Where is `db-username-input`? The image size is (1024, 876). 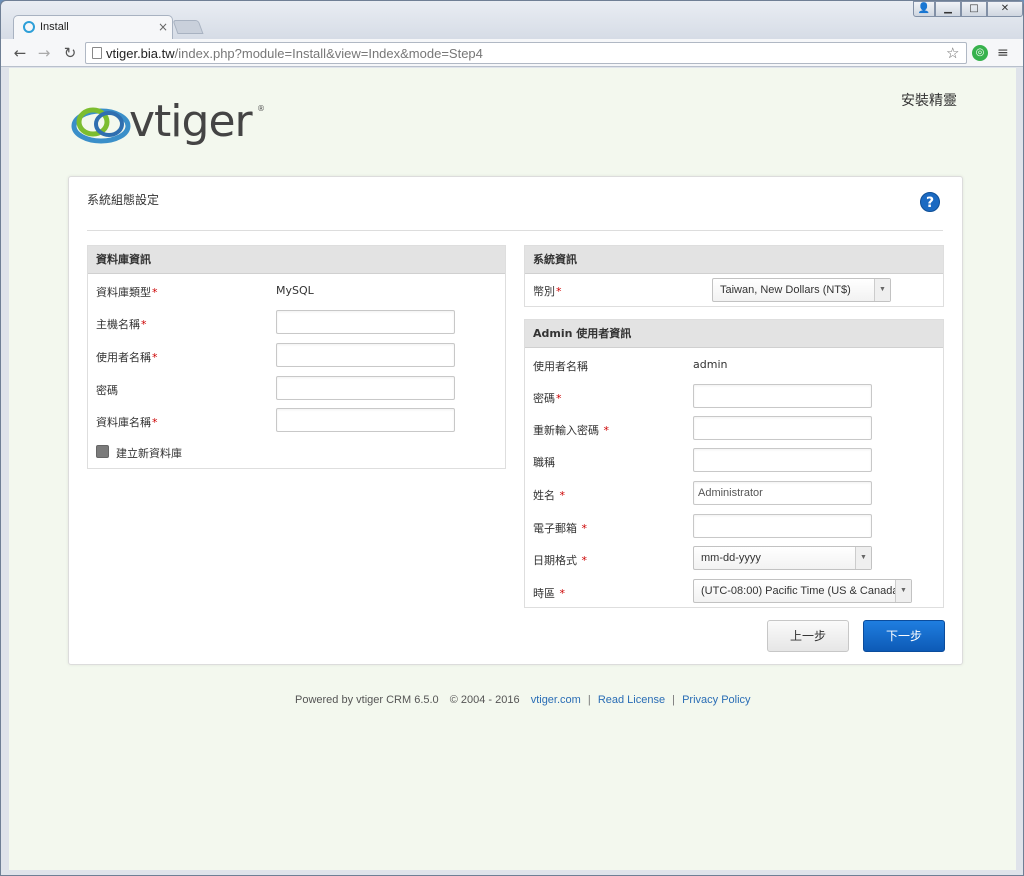
db-username-input is located at coordinates (365, 355).